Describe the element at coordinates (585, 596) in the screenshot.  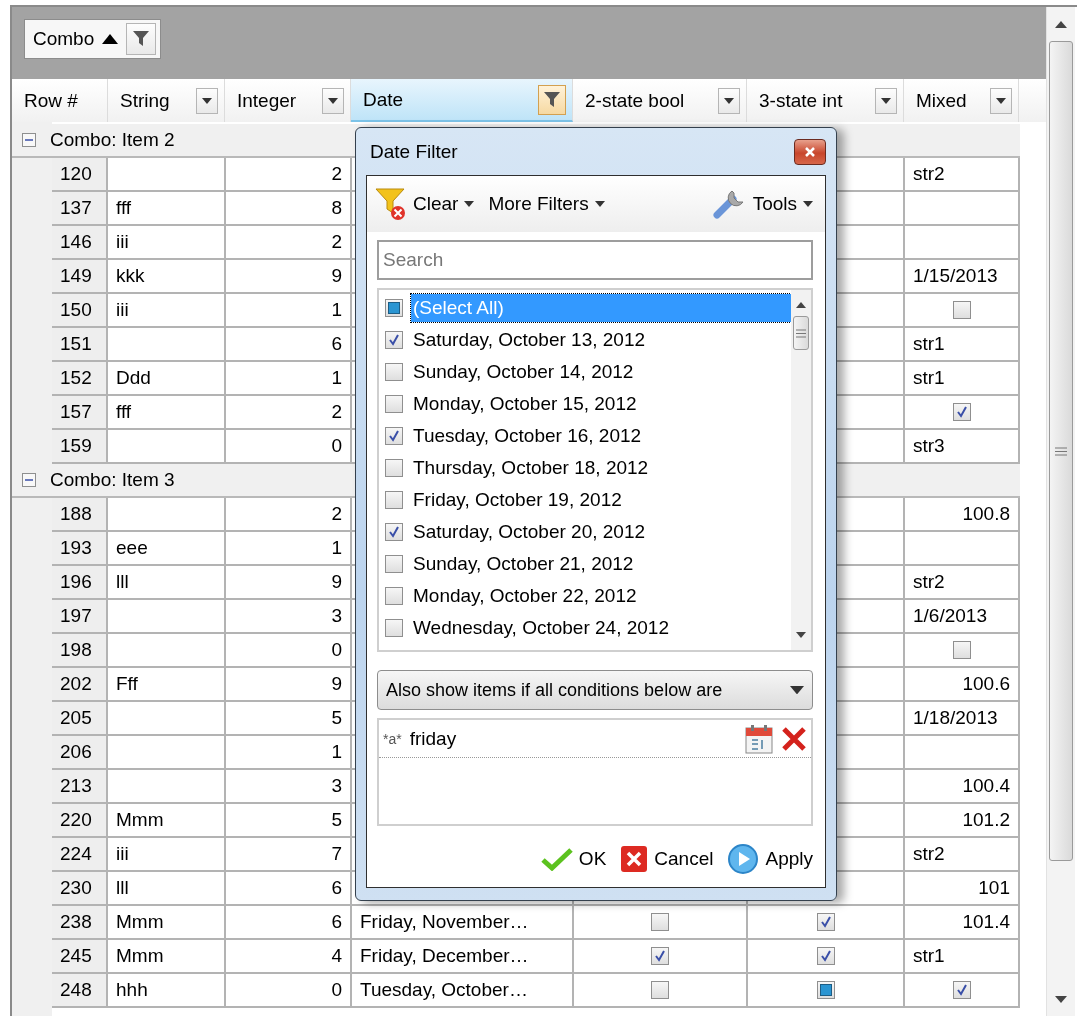
I see `list-item: Monday, October 22, 2012` at that location.